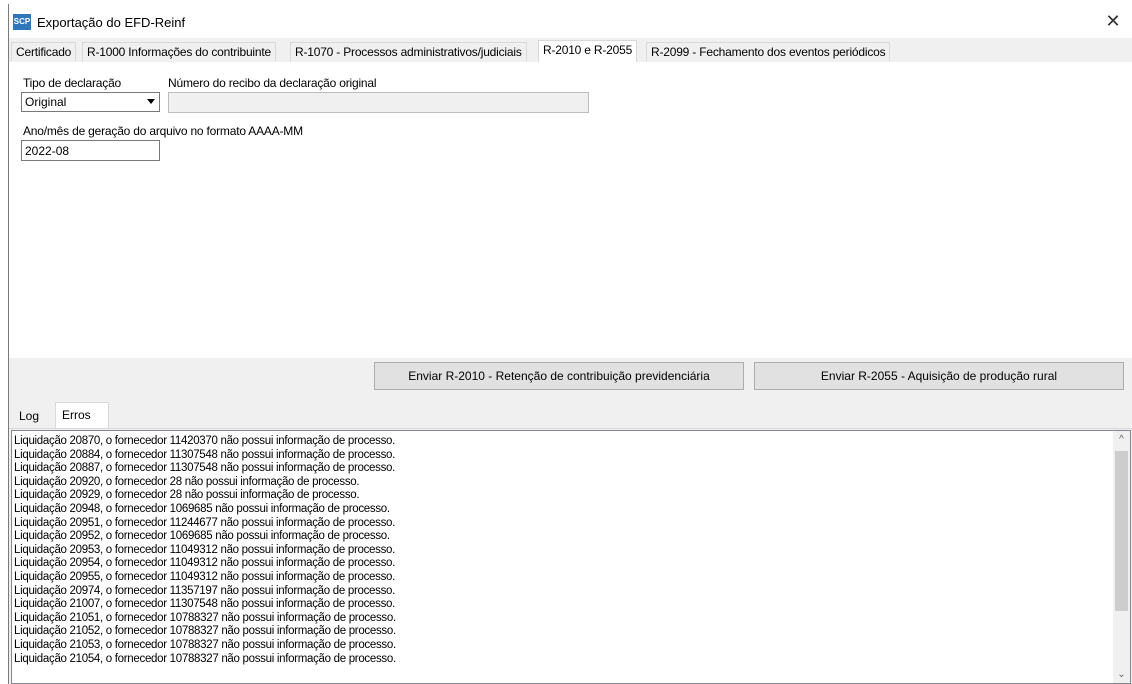 The width and height of the screenshot is (1132, 684). What do you see at coordinates (1121, 439) in the screenshot?
I see `chevron-up-icon: ^` at bounding box center [1121, 439].